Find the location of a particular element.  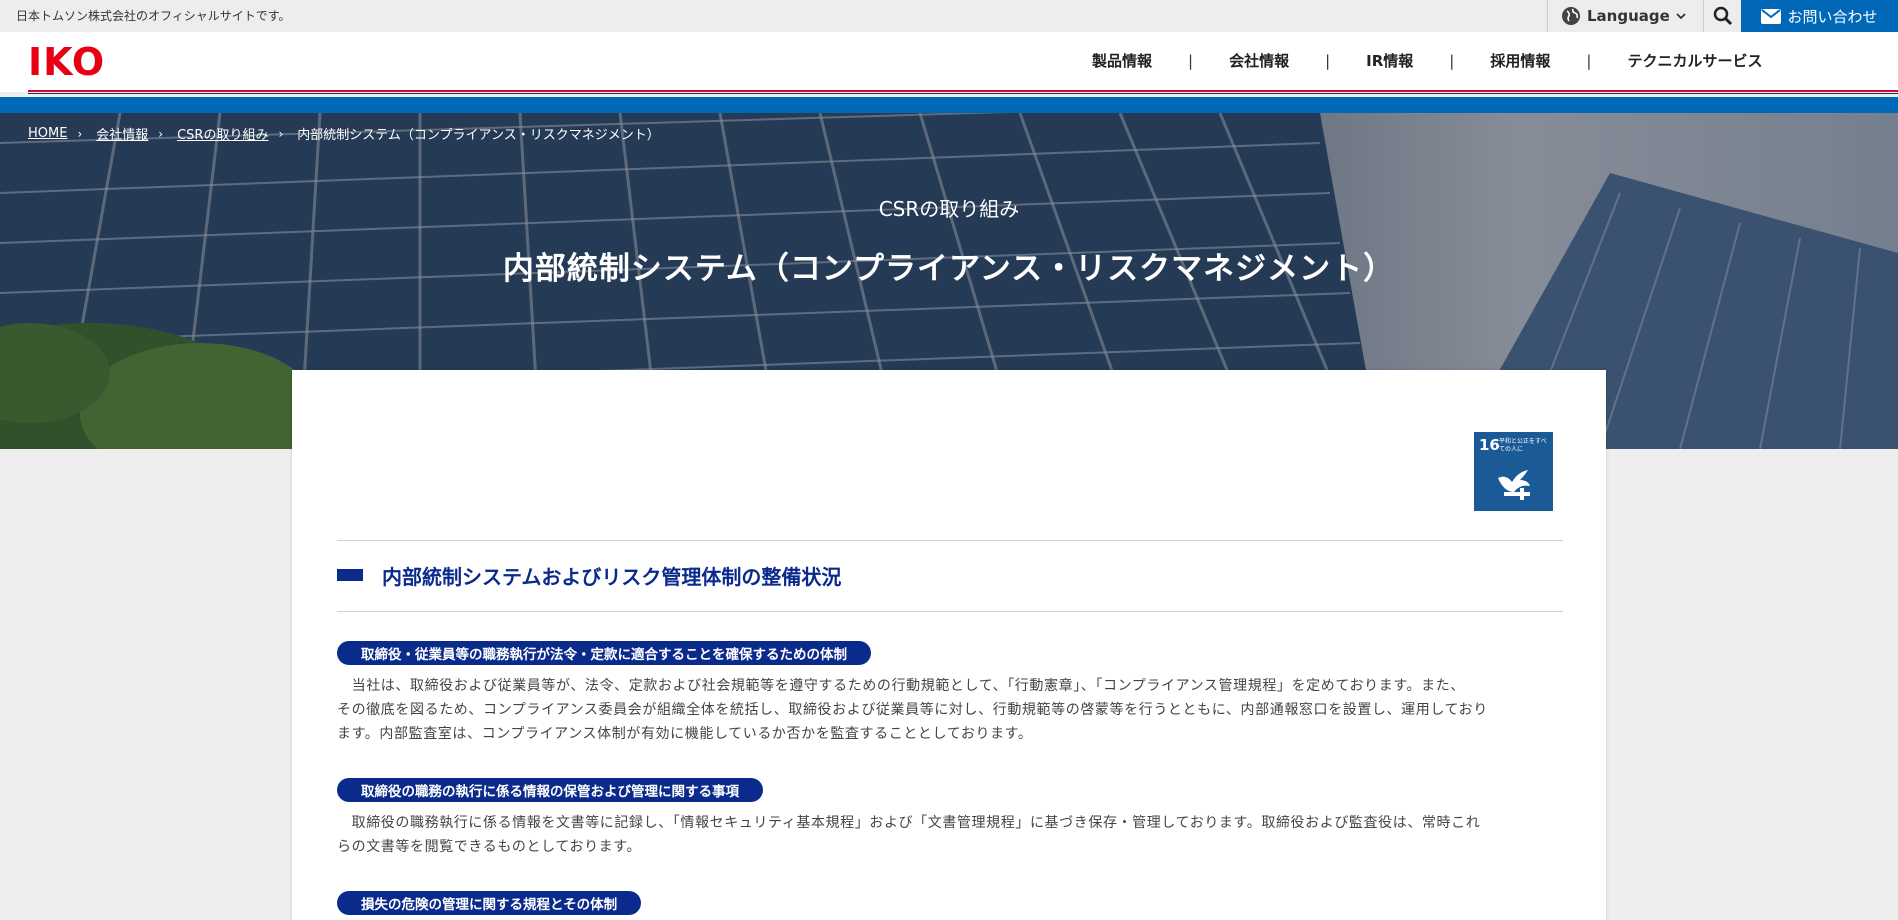

page-title: 内部統制システム（コンプライアンス・リスクマネジメント） is located at coordinates (949, 269).